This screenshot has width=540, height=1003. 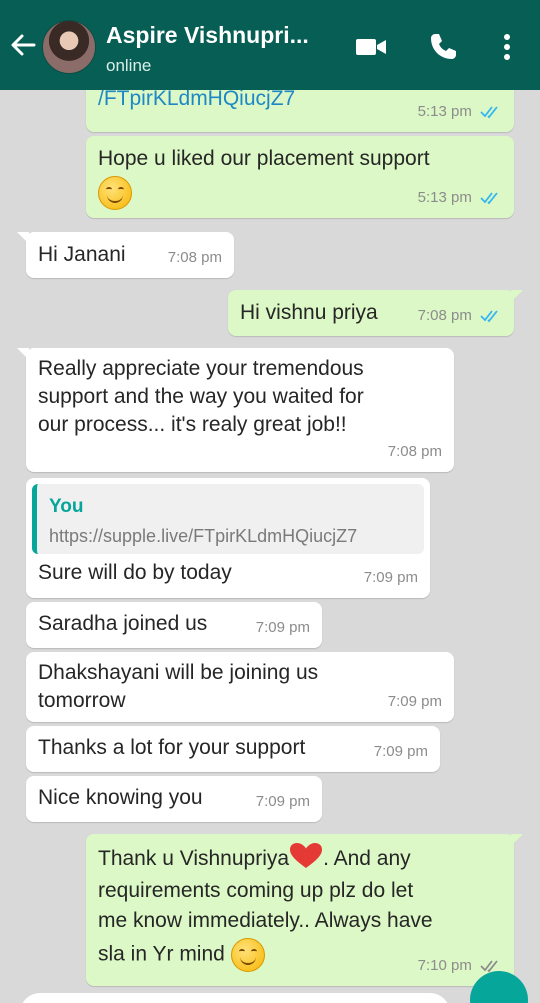 I want to click on message-text: Sure will do by today, so click(x=135, y=572).